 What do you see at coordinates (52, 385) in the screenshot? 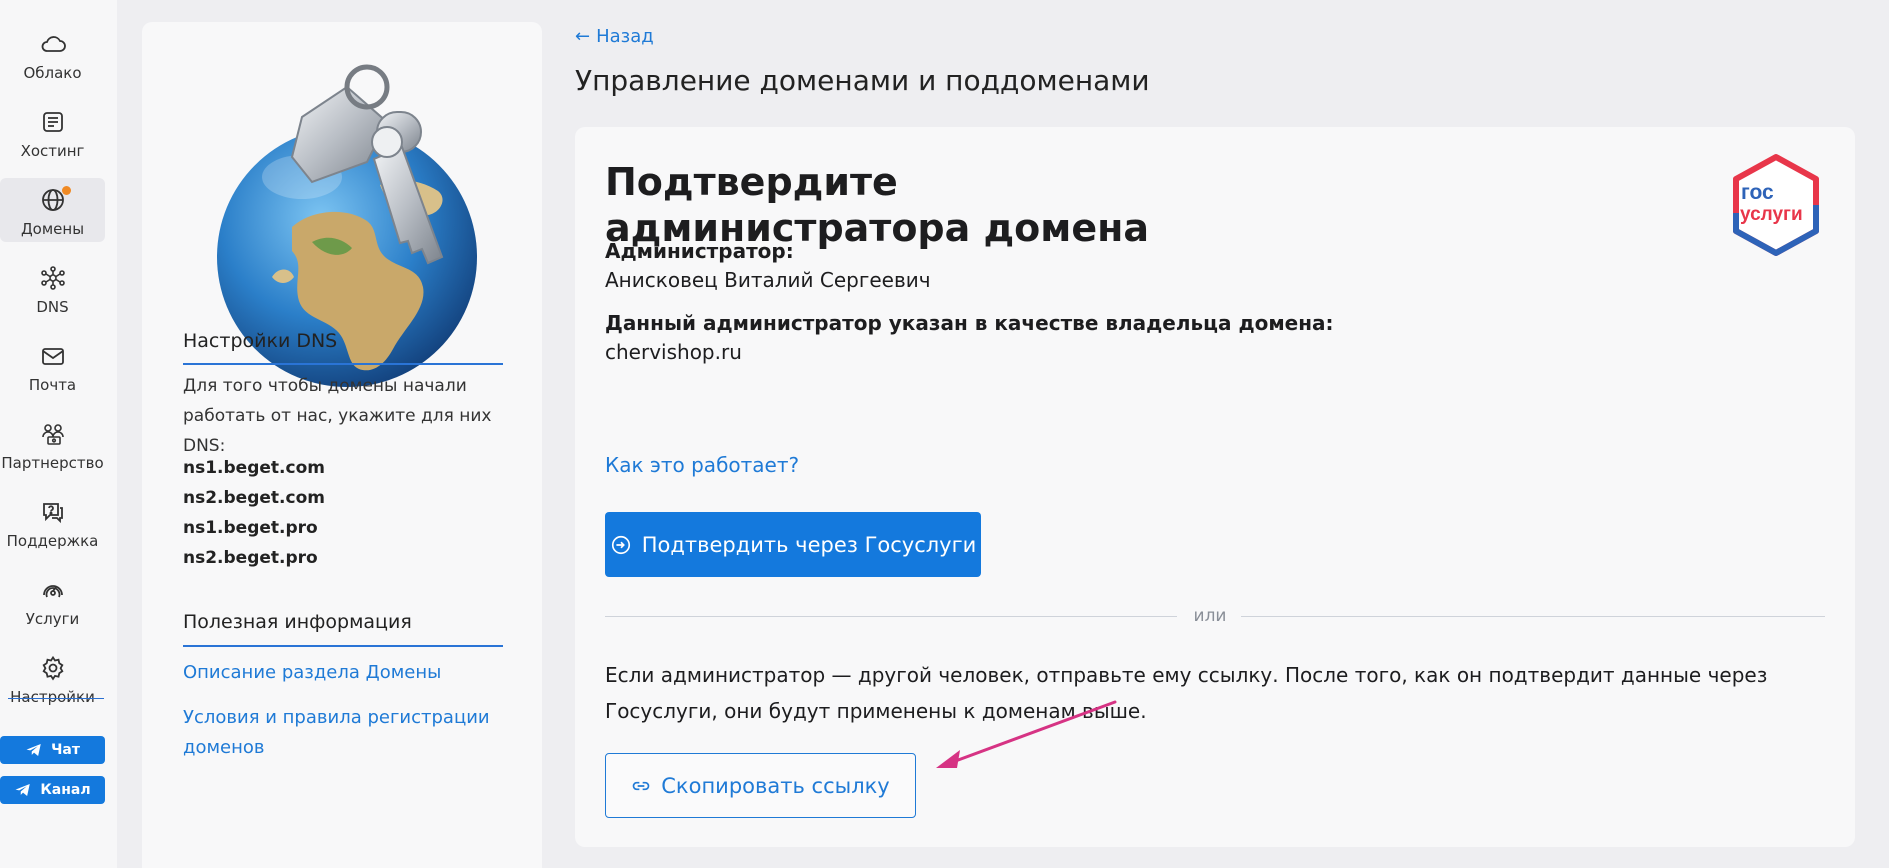
I see `nav-label: Почта` at bounding box center [52, 385].